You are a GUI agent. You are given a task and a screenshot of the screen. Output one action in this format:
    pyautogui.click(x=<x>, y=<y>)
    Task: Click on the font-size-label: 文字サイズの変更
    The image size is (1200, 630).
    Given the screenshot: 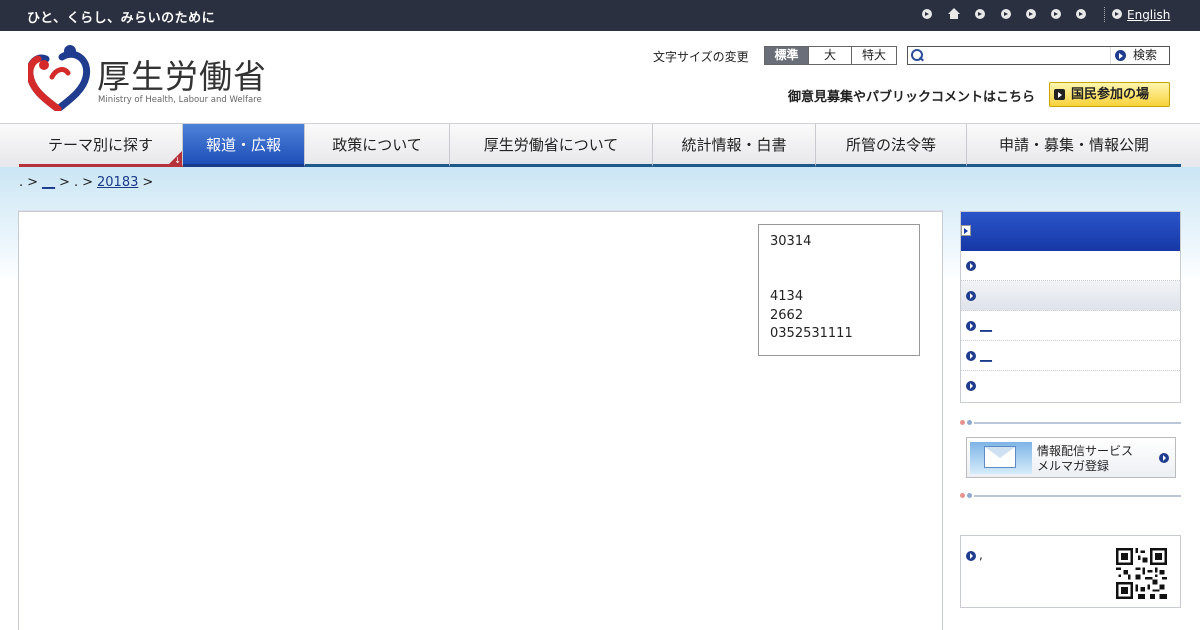 What is the action you would take?
    pyautogui.click(x=701, y=57)
    